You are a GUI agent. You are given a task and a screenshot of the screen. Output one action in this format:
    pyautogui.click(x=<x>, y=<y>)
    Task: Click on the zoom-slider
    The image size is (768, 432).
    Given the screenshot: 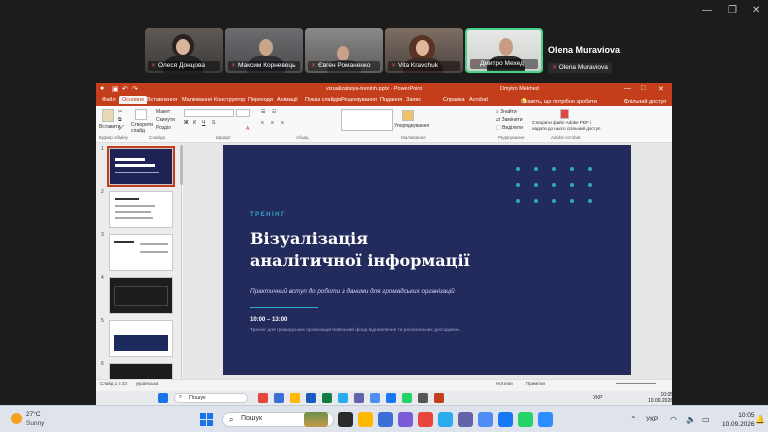 What is the action you would take?
    pyautogui.click(x=636, y=383)
    